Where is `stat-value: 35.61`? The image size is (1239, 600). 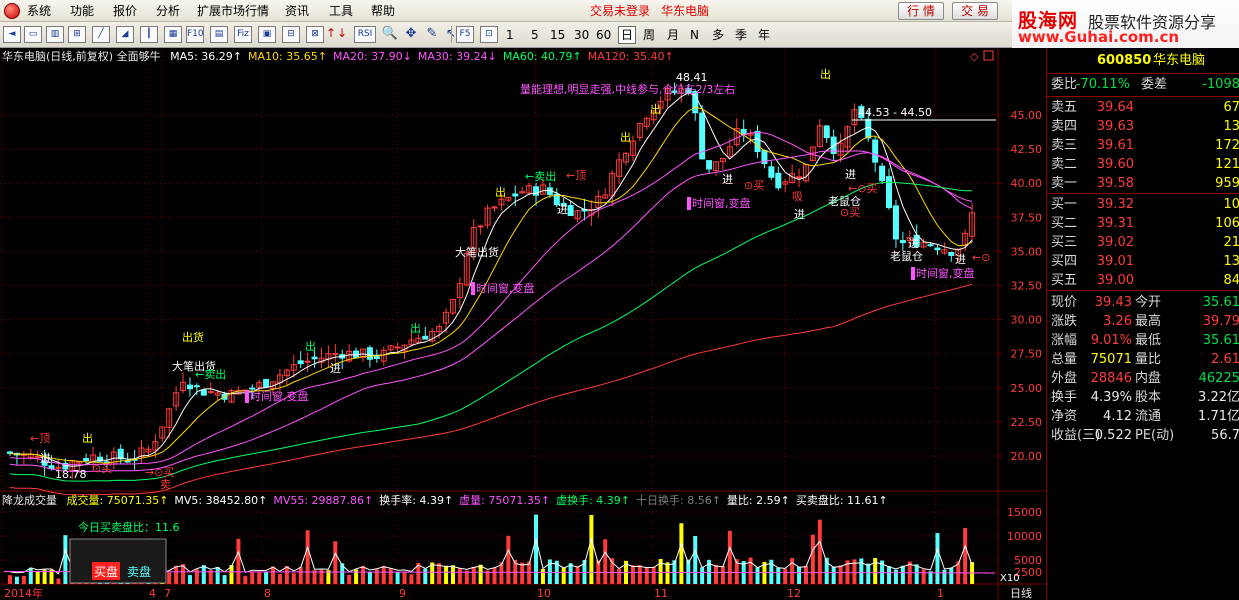 stat-value: 35.61 is located at coordinates (1220, 340).